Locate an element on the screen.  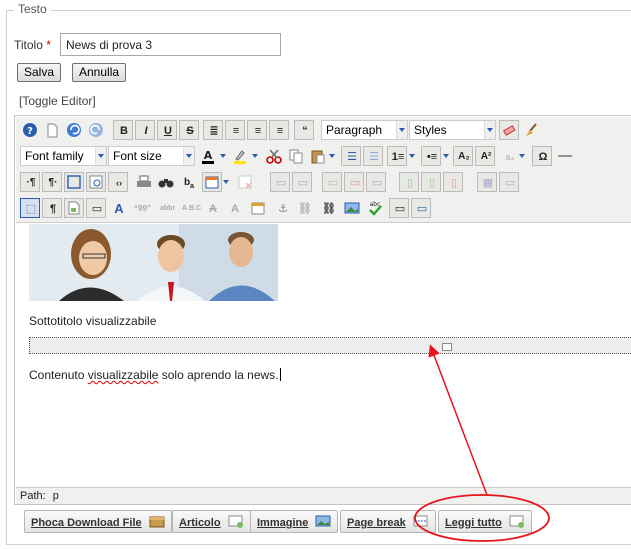
cancel-button: Annulla is located at coordinates (99, 72).